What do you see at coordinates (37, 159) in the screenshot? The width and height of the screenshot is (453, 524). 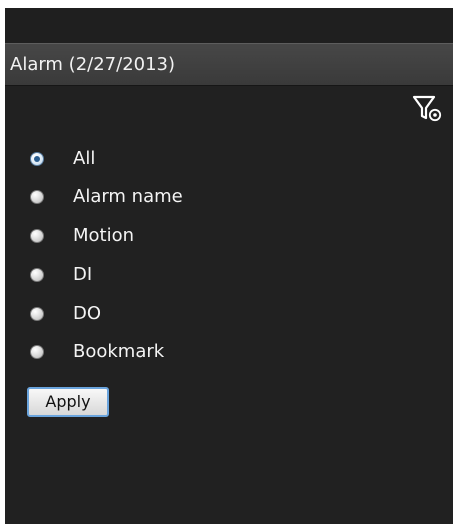 I see `radio-selected-icon` at bounding box center [37, 159].